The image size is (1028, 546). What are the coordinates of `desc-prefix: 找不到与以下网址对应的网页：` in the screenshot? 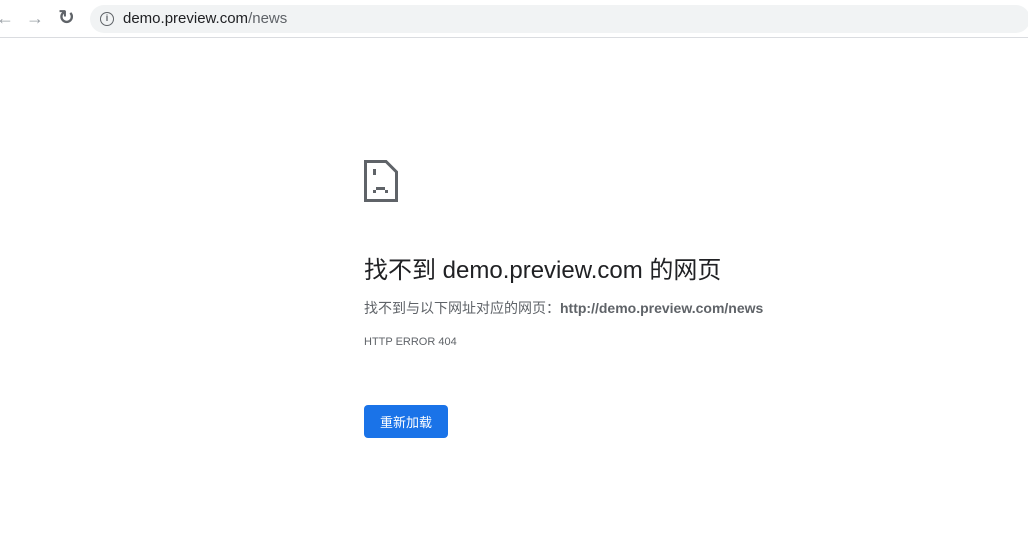 It's located at (462, 308).